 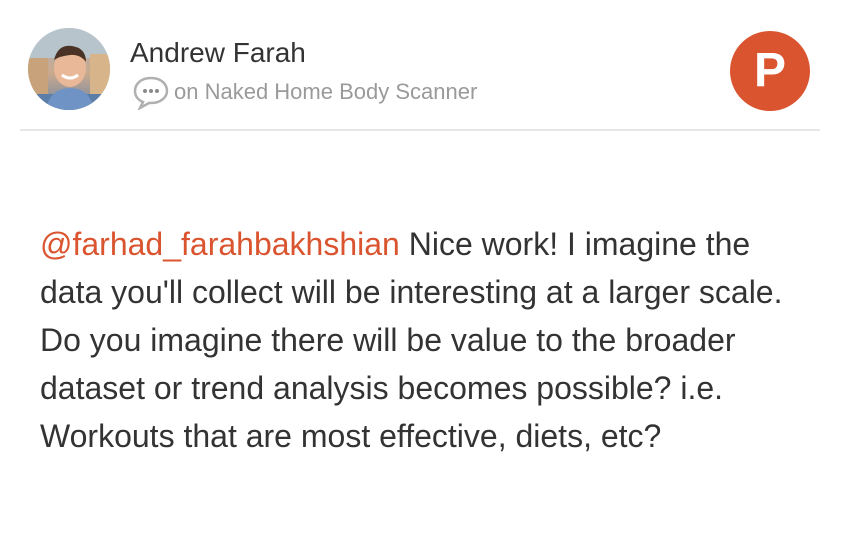 I want to click on product-context-link: on Naked Home Body Scanner, so click(x=325, y=92).